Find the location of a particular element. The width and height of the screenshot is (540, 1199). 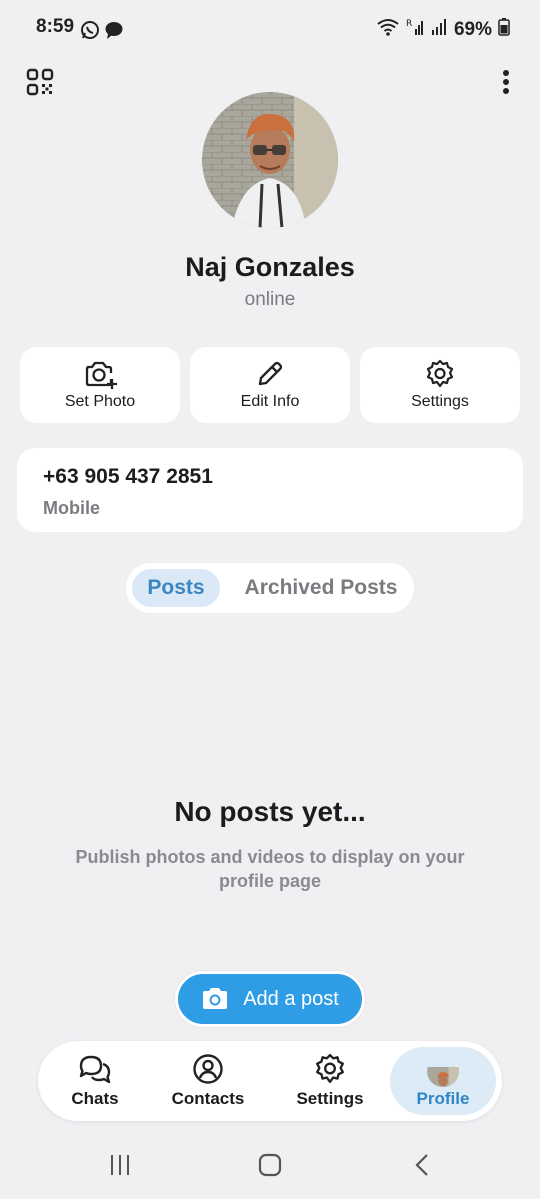

whatsapp-icon is located at coordinates (90, 32).